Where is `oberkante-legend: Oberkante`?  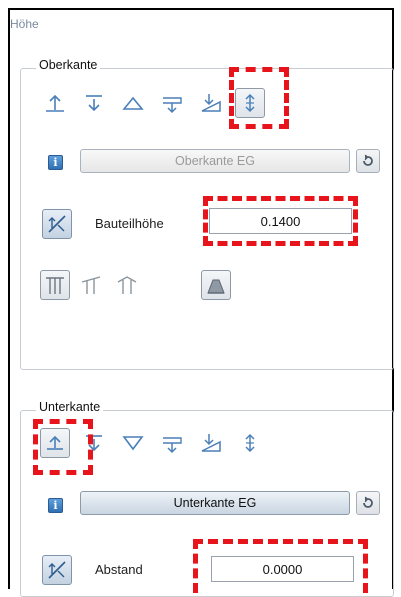
oberkante-legend: Oberkante is located at coordinates (68, 65).